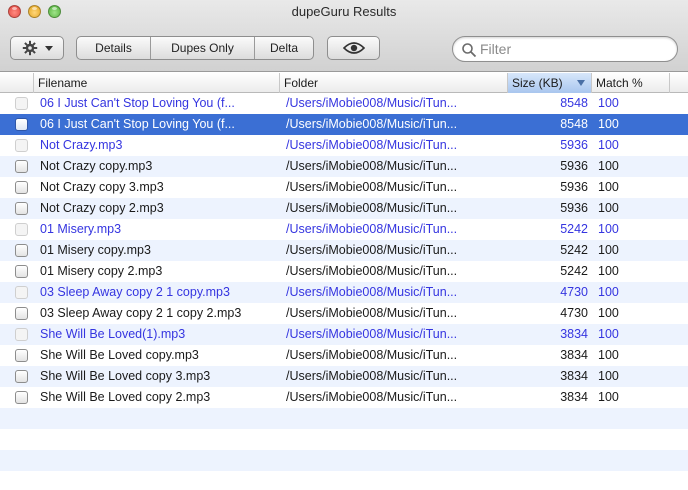 This screenshot has height=490, width=688. Describe the element at coordinates (37, 48) in the screenshot. I see `actions-menu-button` at that location.